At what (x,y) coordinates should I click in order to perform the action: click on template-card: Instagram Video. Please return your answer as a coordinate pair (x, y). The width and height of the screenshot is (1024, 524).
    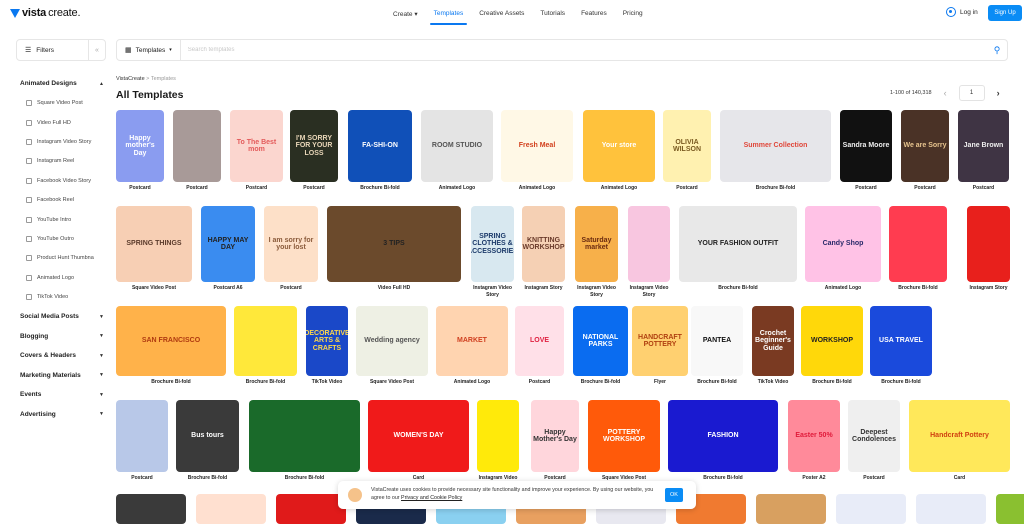
    Looking at the image, I should click on (498, 441).